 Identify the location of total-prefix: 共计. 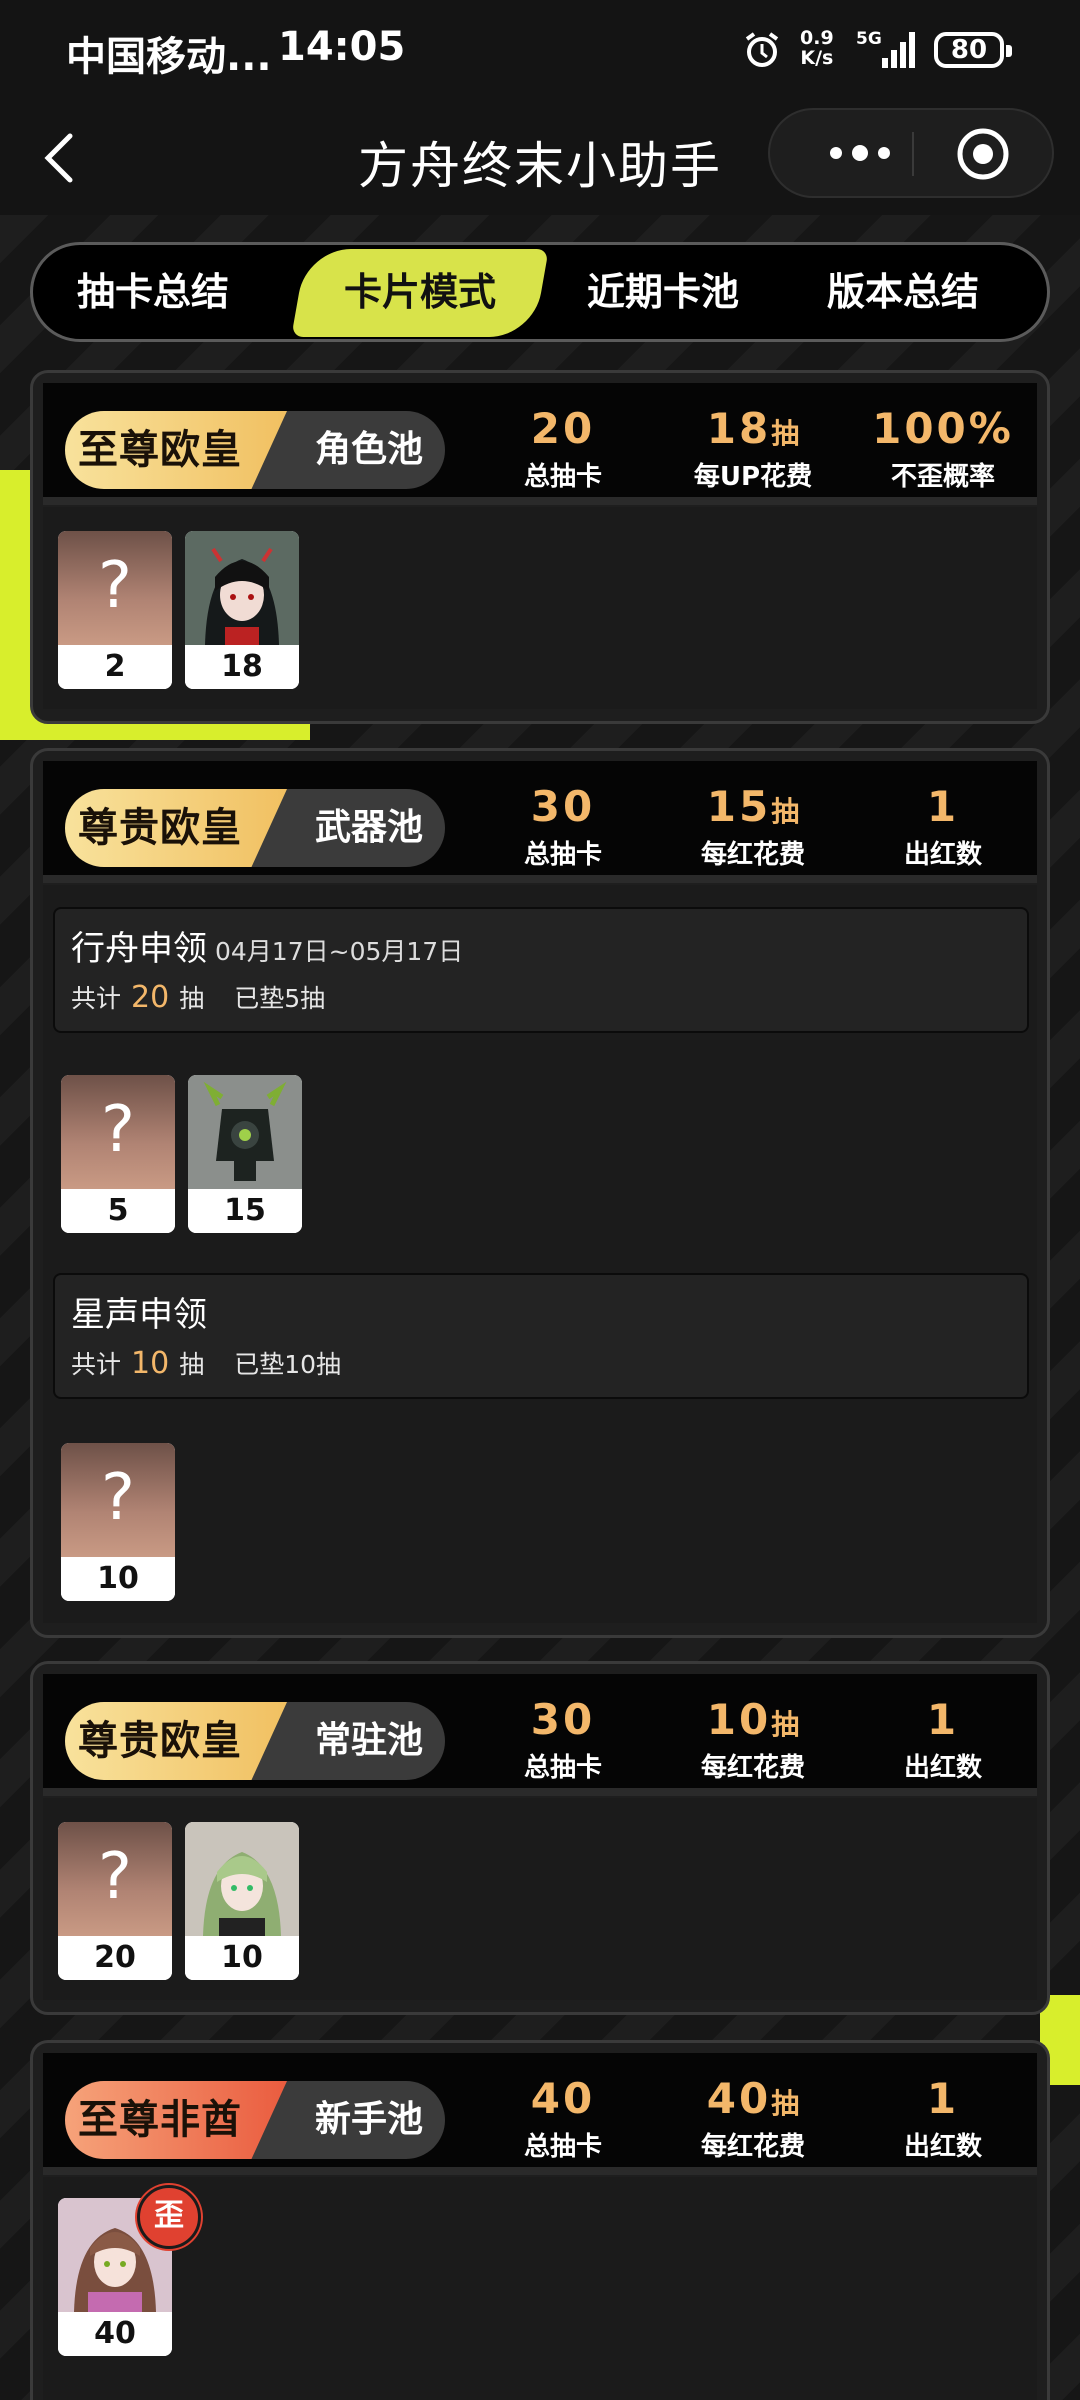
(96, 998).